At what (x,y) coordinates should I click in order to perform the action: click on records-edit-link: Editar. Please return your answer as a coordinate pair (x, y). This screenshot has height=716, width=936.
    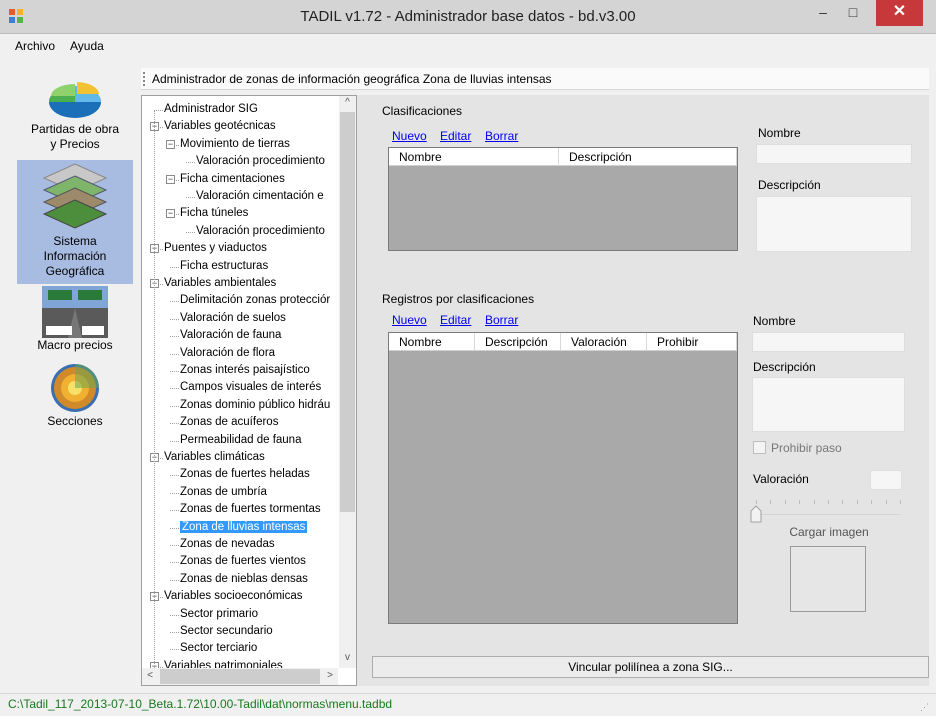
    Looking at the image, I should click on (455, 320).